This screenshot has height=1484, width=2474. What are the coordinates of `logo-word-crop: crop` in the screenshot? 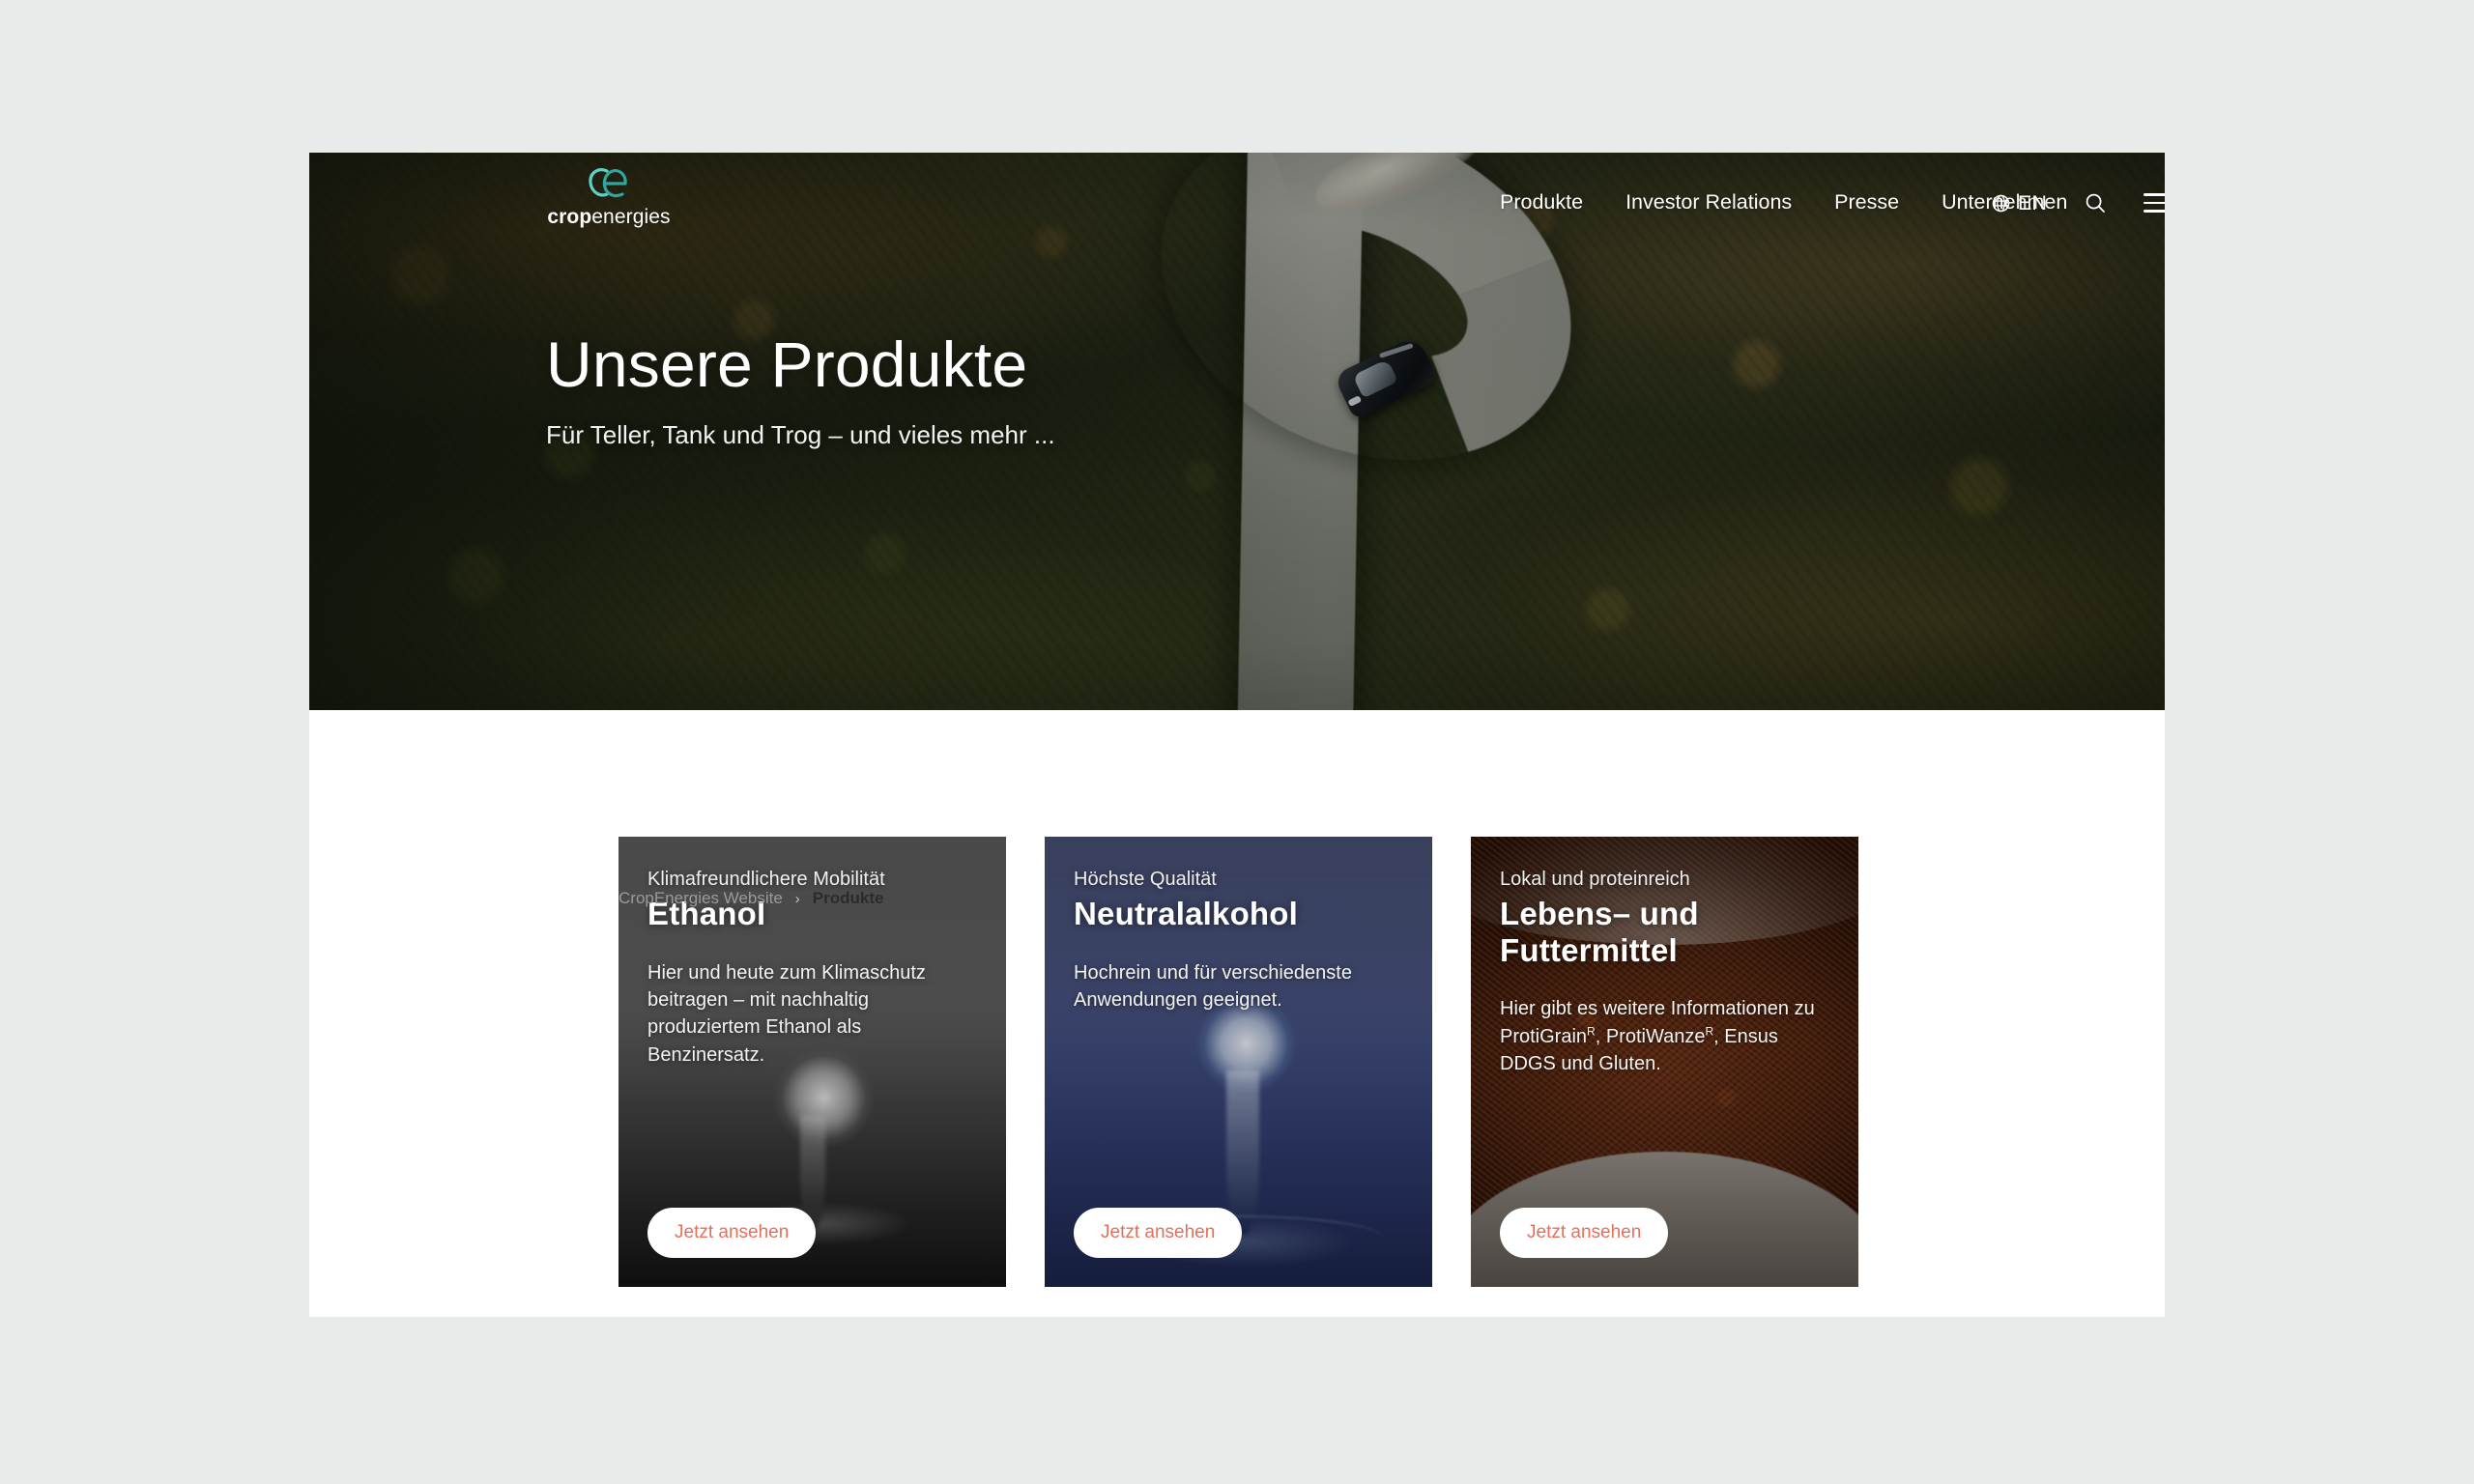 It's located at (570, 217).